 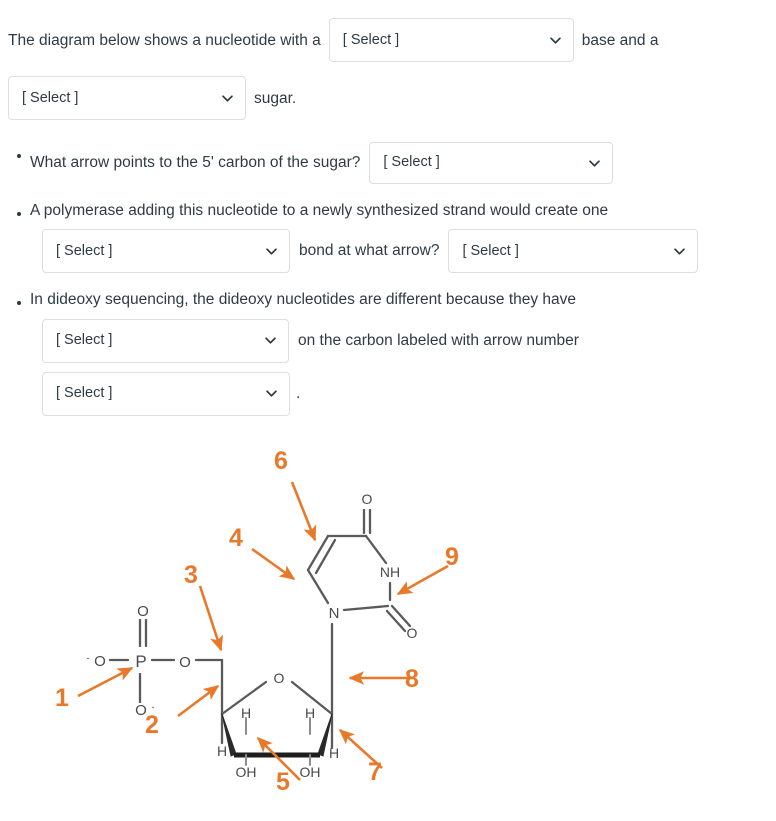 What do you see at coordinates (279, 678) in the screenshot?
I see `atom-label-ring-o: O` at bounding box center [279, 678].